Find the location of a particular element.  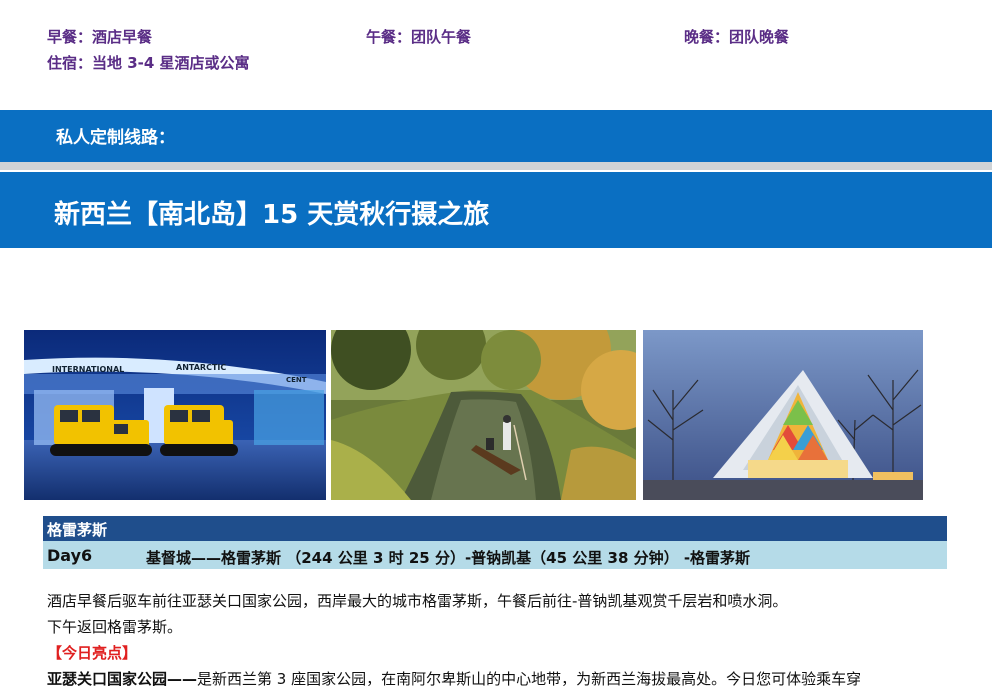

photo-antarctic-centre: INTERNATIONAL ANTARCTIC CENT is located at coordinates (175, 415).